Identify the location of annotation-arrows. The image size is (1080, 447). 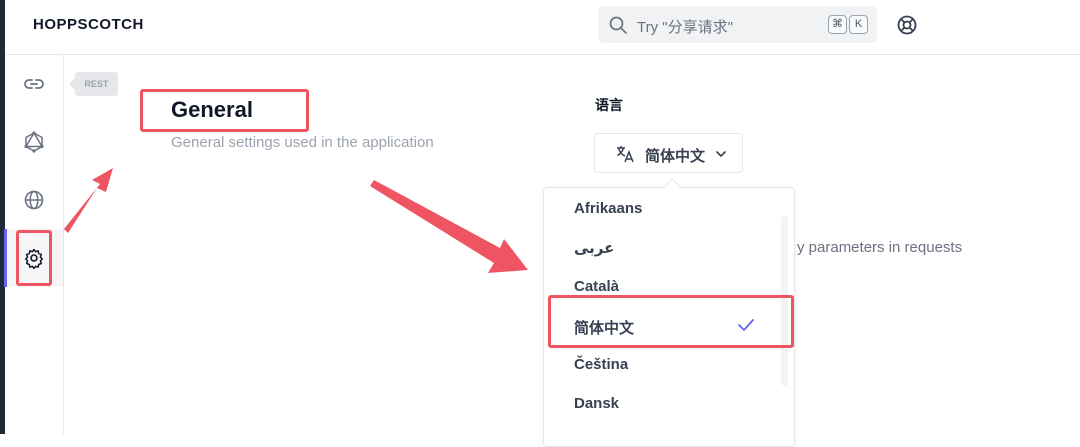
(296, 220).